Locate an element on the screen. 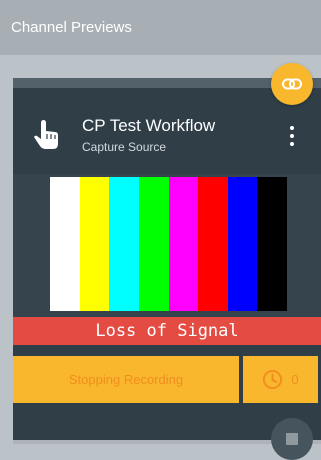  stop-icon is located at coordinates (292, 439).